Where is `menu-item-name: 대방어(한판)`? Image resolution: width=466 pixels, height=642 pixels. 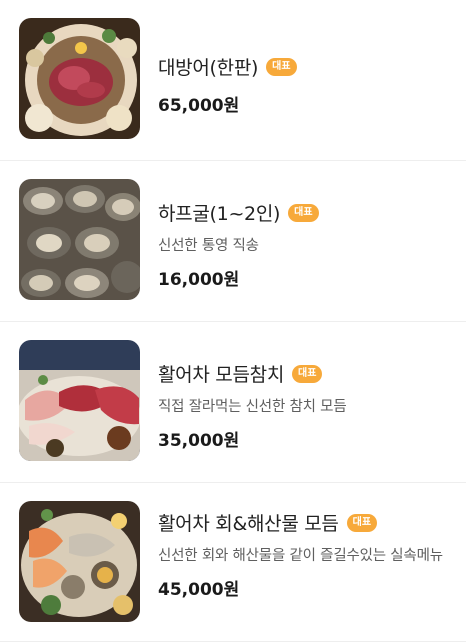 menu-item-name: 대방어(한판) is located at coordinates (208, 68).